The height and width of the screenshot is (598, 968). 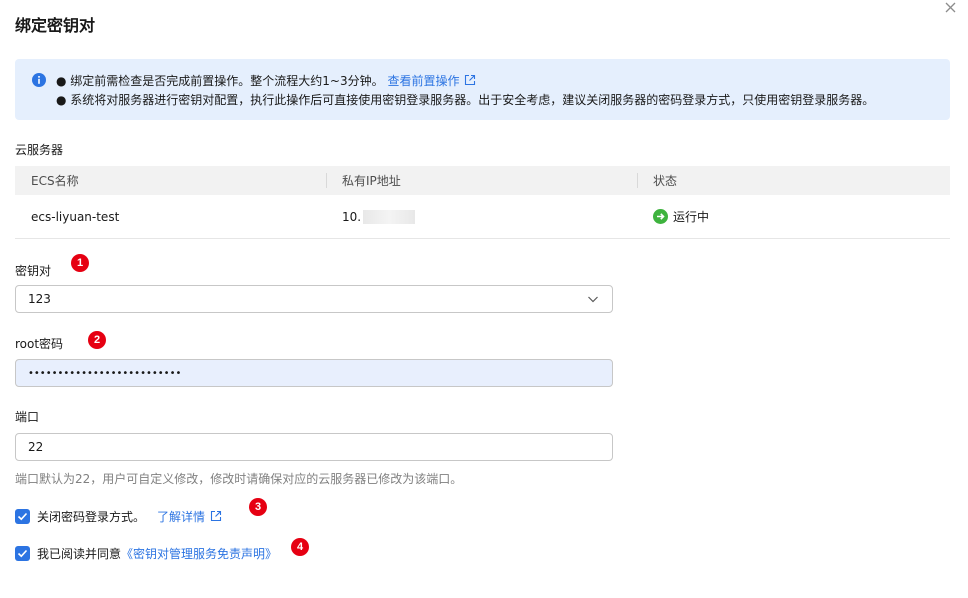 What do you see at coordinates (36, 447) in the screenshot?
I see `port-value: 22` at bounding box center [36, 447].